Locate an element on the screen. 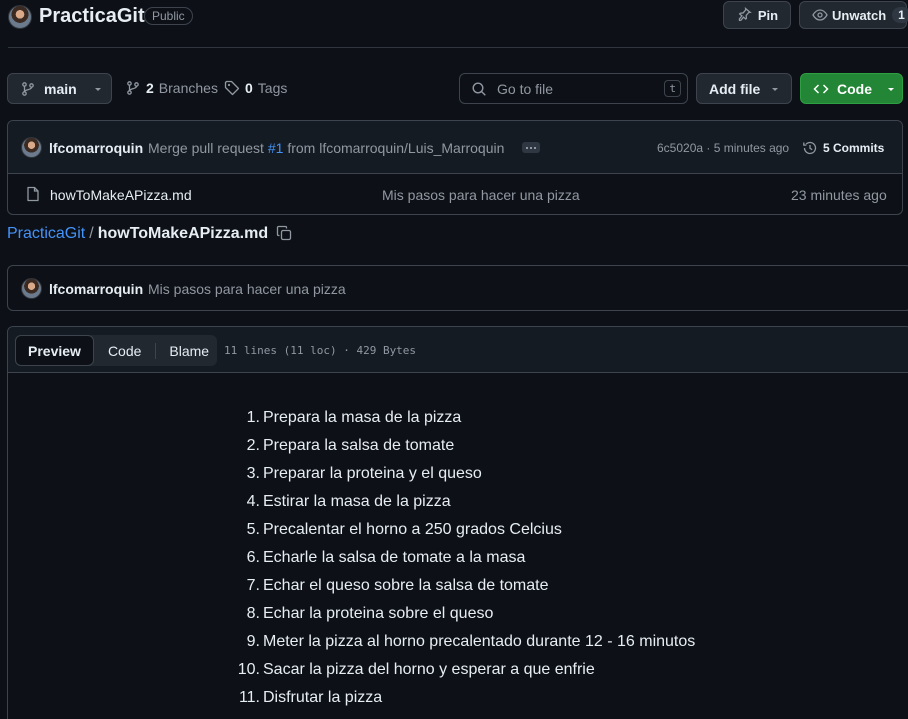 Image resolution: width=908 pixels, height=719 pixels. list-item: 8. Echar la proteina sobre el queso is located at coordinates (370, 613).